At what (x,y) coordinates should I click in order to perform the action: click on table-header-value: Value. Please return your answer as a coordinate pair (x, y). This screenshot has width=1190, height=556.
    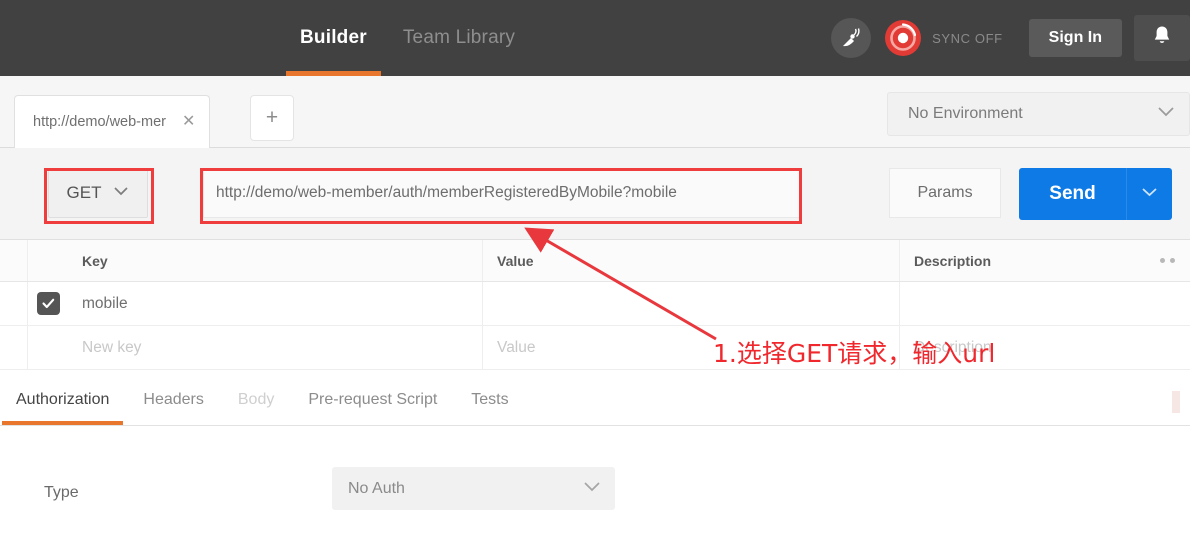
    Looking at the image, I should click on (691, 260).